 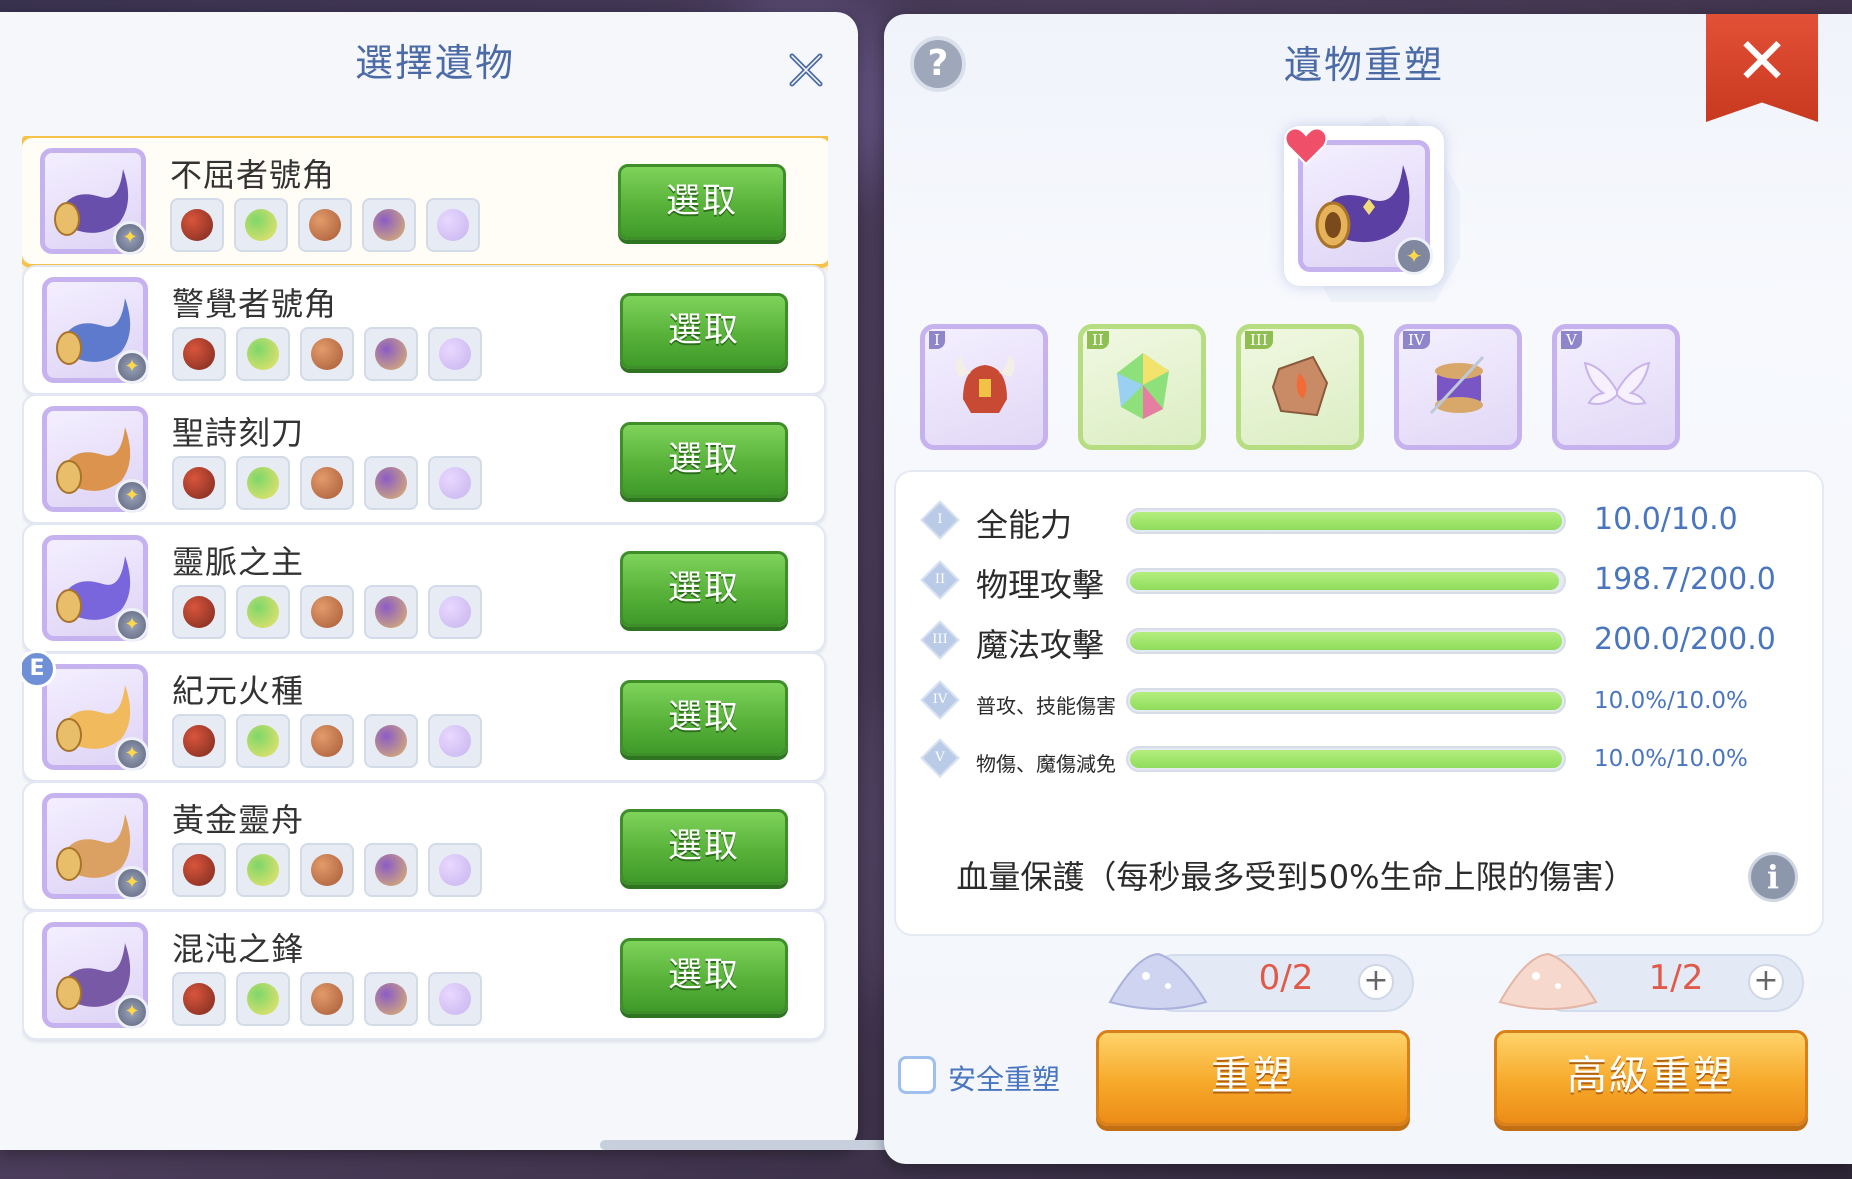 I want to click on favorite-heart-icon, so click(x=1306, y=146).